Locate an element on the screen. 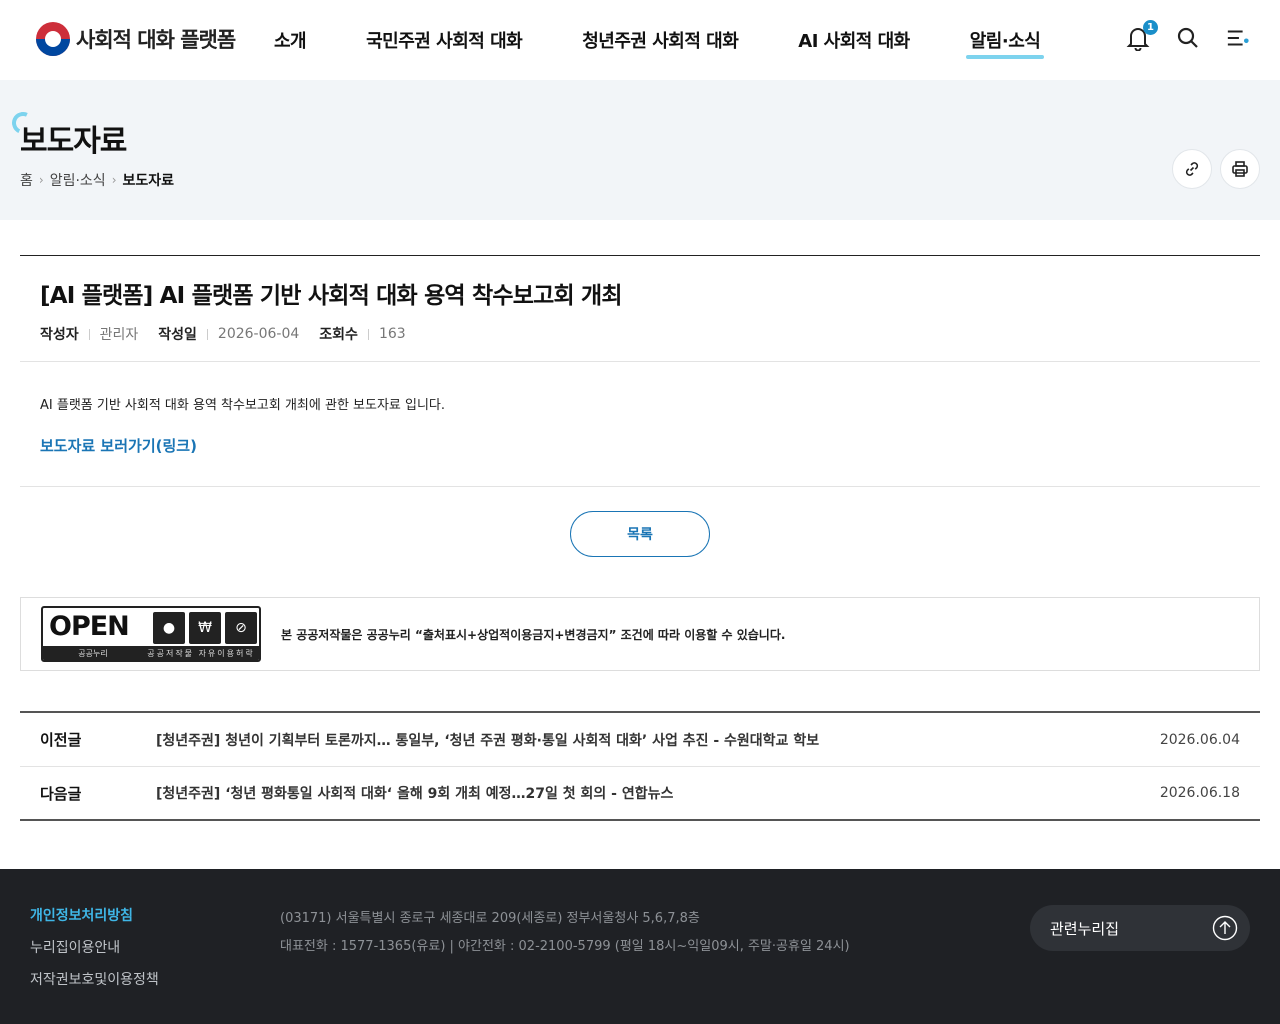 The height and width of the screenshot is (1024, 1280). menu-icon is located at coordinates (1238, 38).